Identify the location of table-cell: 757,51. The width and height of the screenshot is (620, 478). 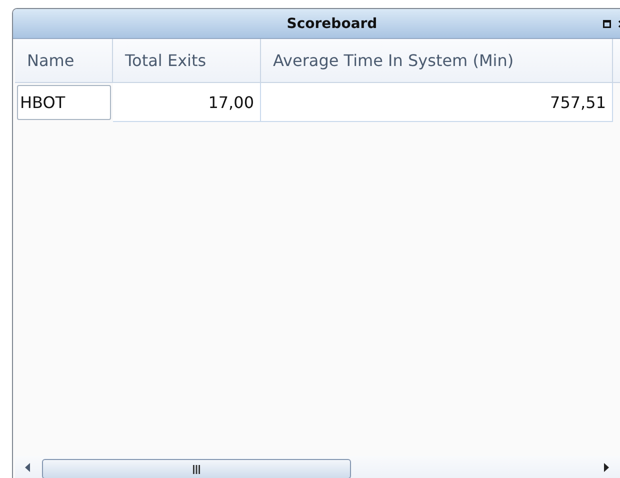
(437, 102).